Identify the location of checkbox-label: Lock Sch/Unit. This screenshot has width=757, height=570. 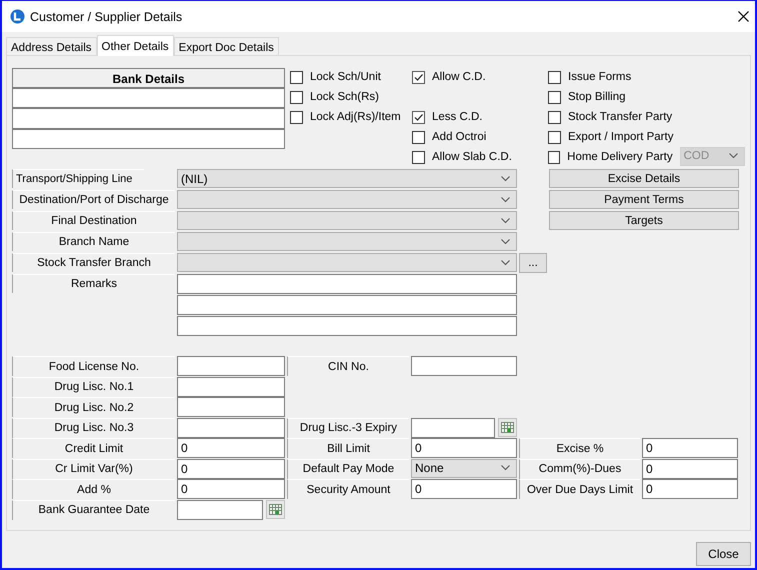
(345, 77).